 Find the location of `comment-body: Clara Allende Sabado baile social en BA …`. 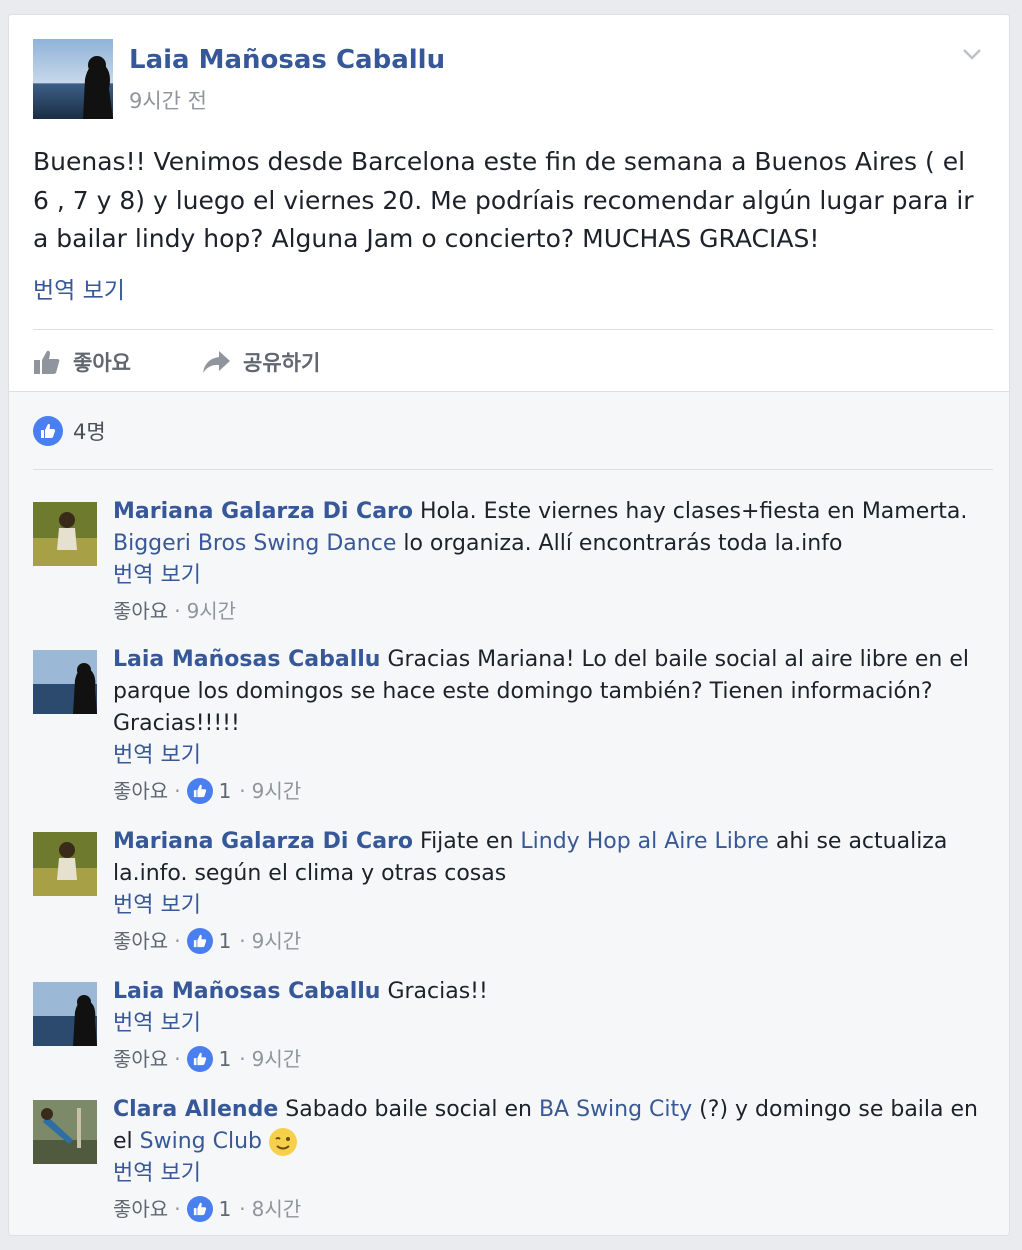

comment-body: Clara Allende Sabado baile social en BA … is located at coordinates (548, 1159).